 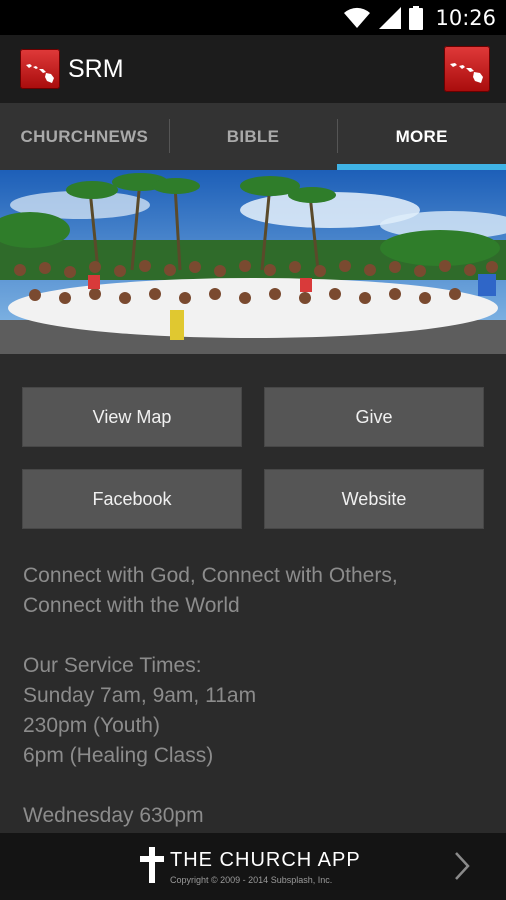 I want to click on tab-more: MORE, so click(x=421, y=136).